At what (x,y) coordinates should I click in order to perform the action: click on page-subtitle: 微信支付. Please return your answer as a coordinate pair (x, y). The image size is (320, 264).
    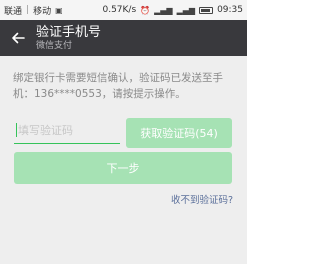
    Looking at the image, I should click on (54, 45).